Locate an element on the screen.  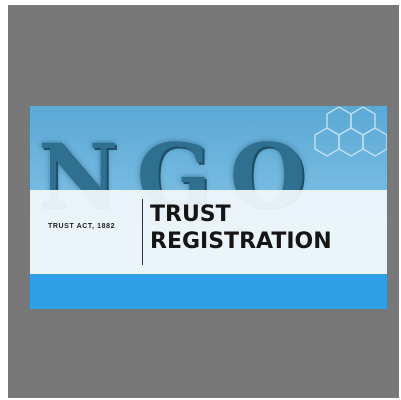
title-divider is located at coordinates (142, 232).